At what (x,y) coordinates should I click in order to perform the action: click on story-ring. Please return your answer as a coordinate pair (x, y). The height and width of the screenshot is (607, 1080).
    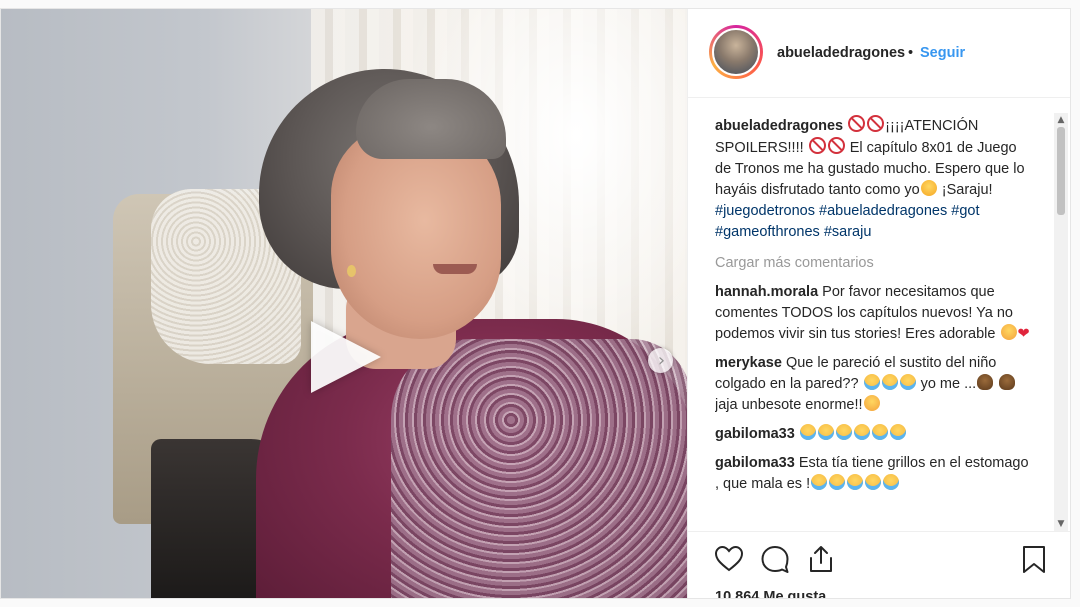
    Looking at the image, I should click on (736, 52).